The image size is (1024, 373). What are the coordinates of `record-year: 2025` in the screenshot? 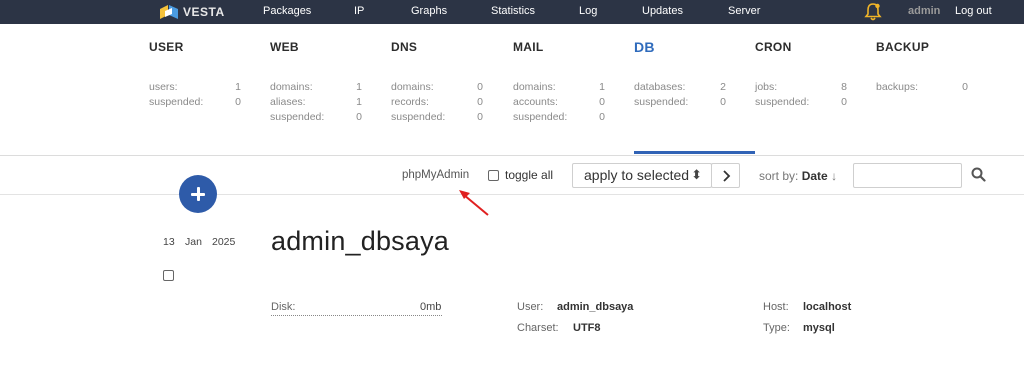 It's located at (224, 242).